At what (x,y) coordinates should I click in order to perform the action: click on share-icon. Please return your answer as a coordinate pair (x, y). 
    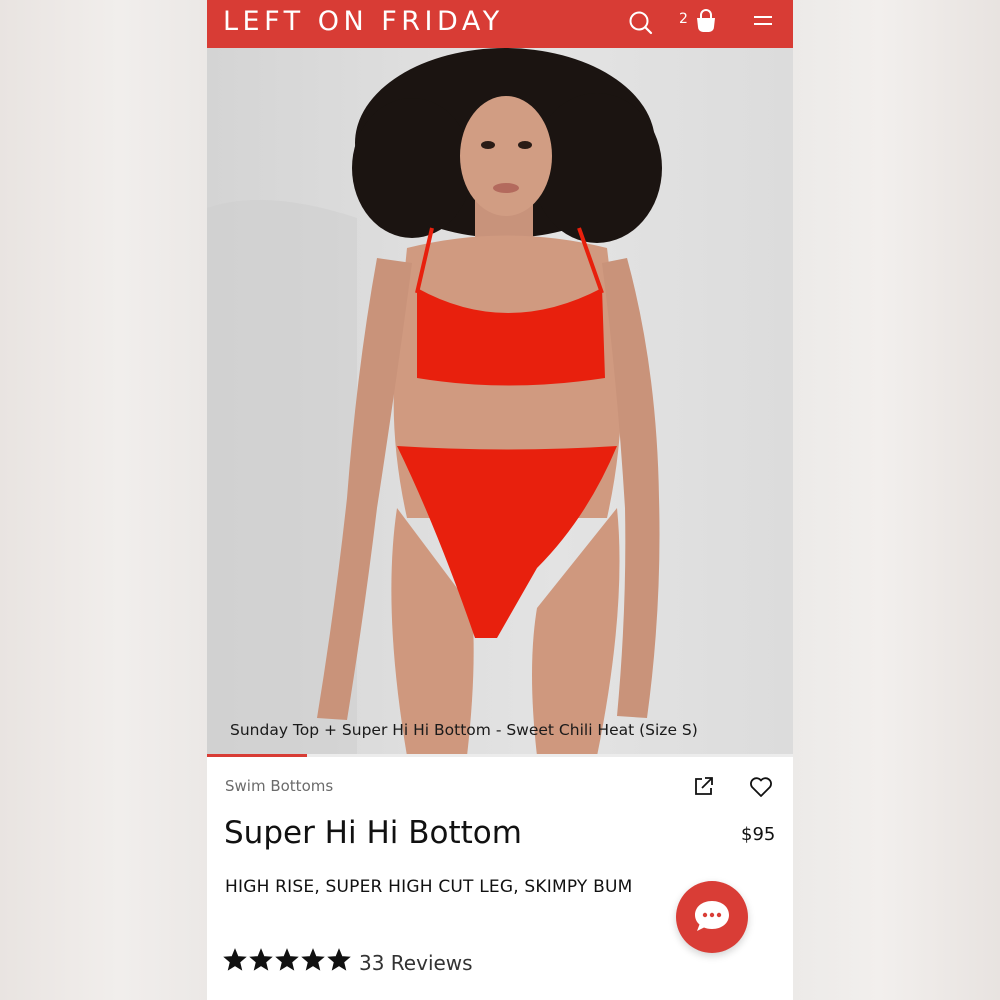
    Looking at the image, I should click on (704, 788).